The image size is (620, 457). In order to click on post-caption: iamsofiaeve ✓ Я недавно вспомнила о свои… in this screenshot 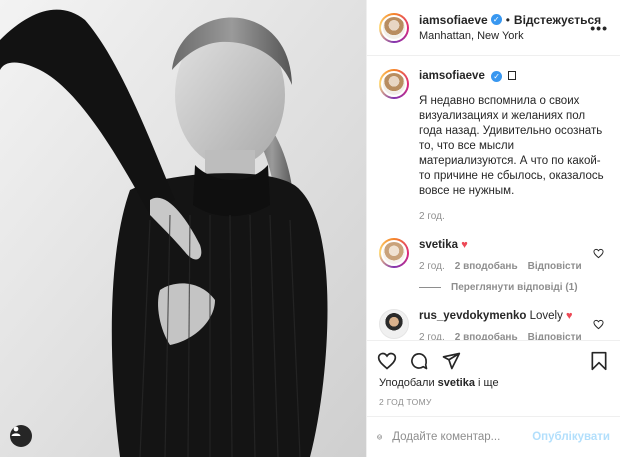, I will do `click(493, 145)`.